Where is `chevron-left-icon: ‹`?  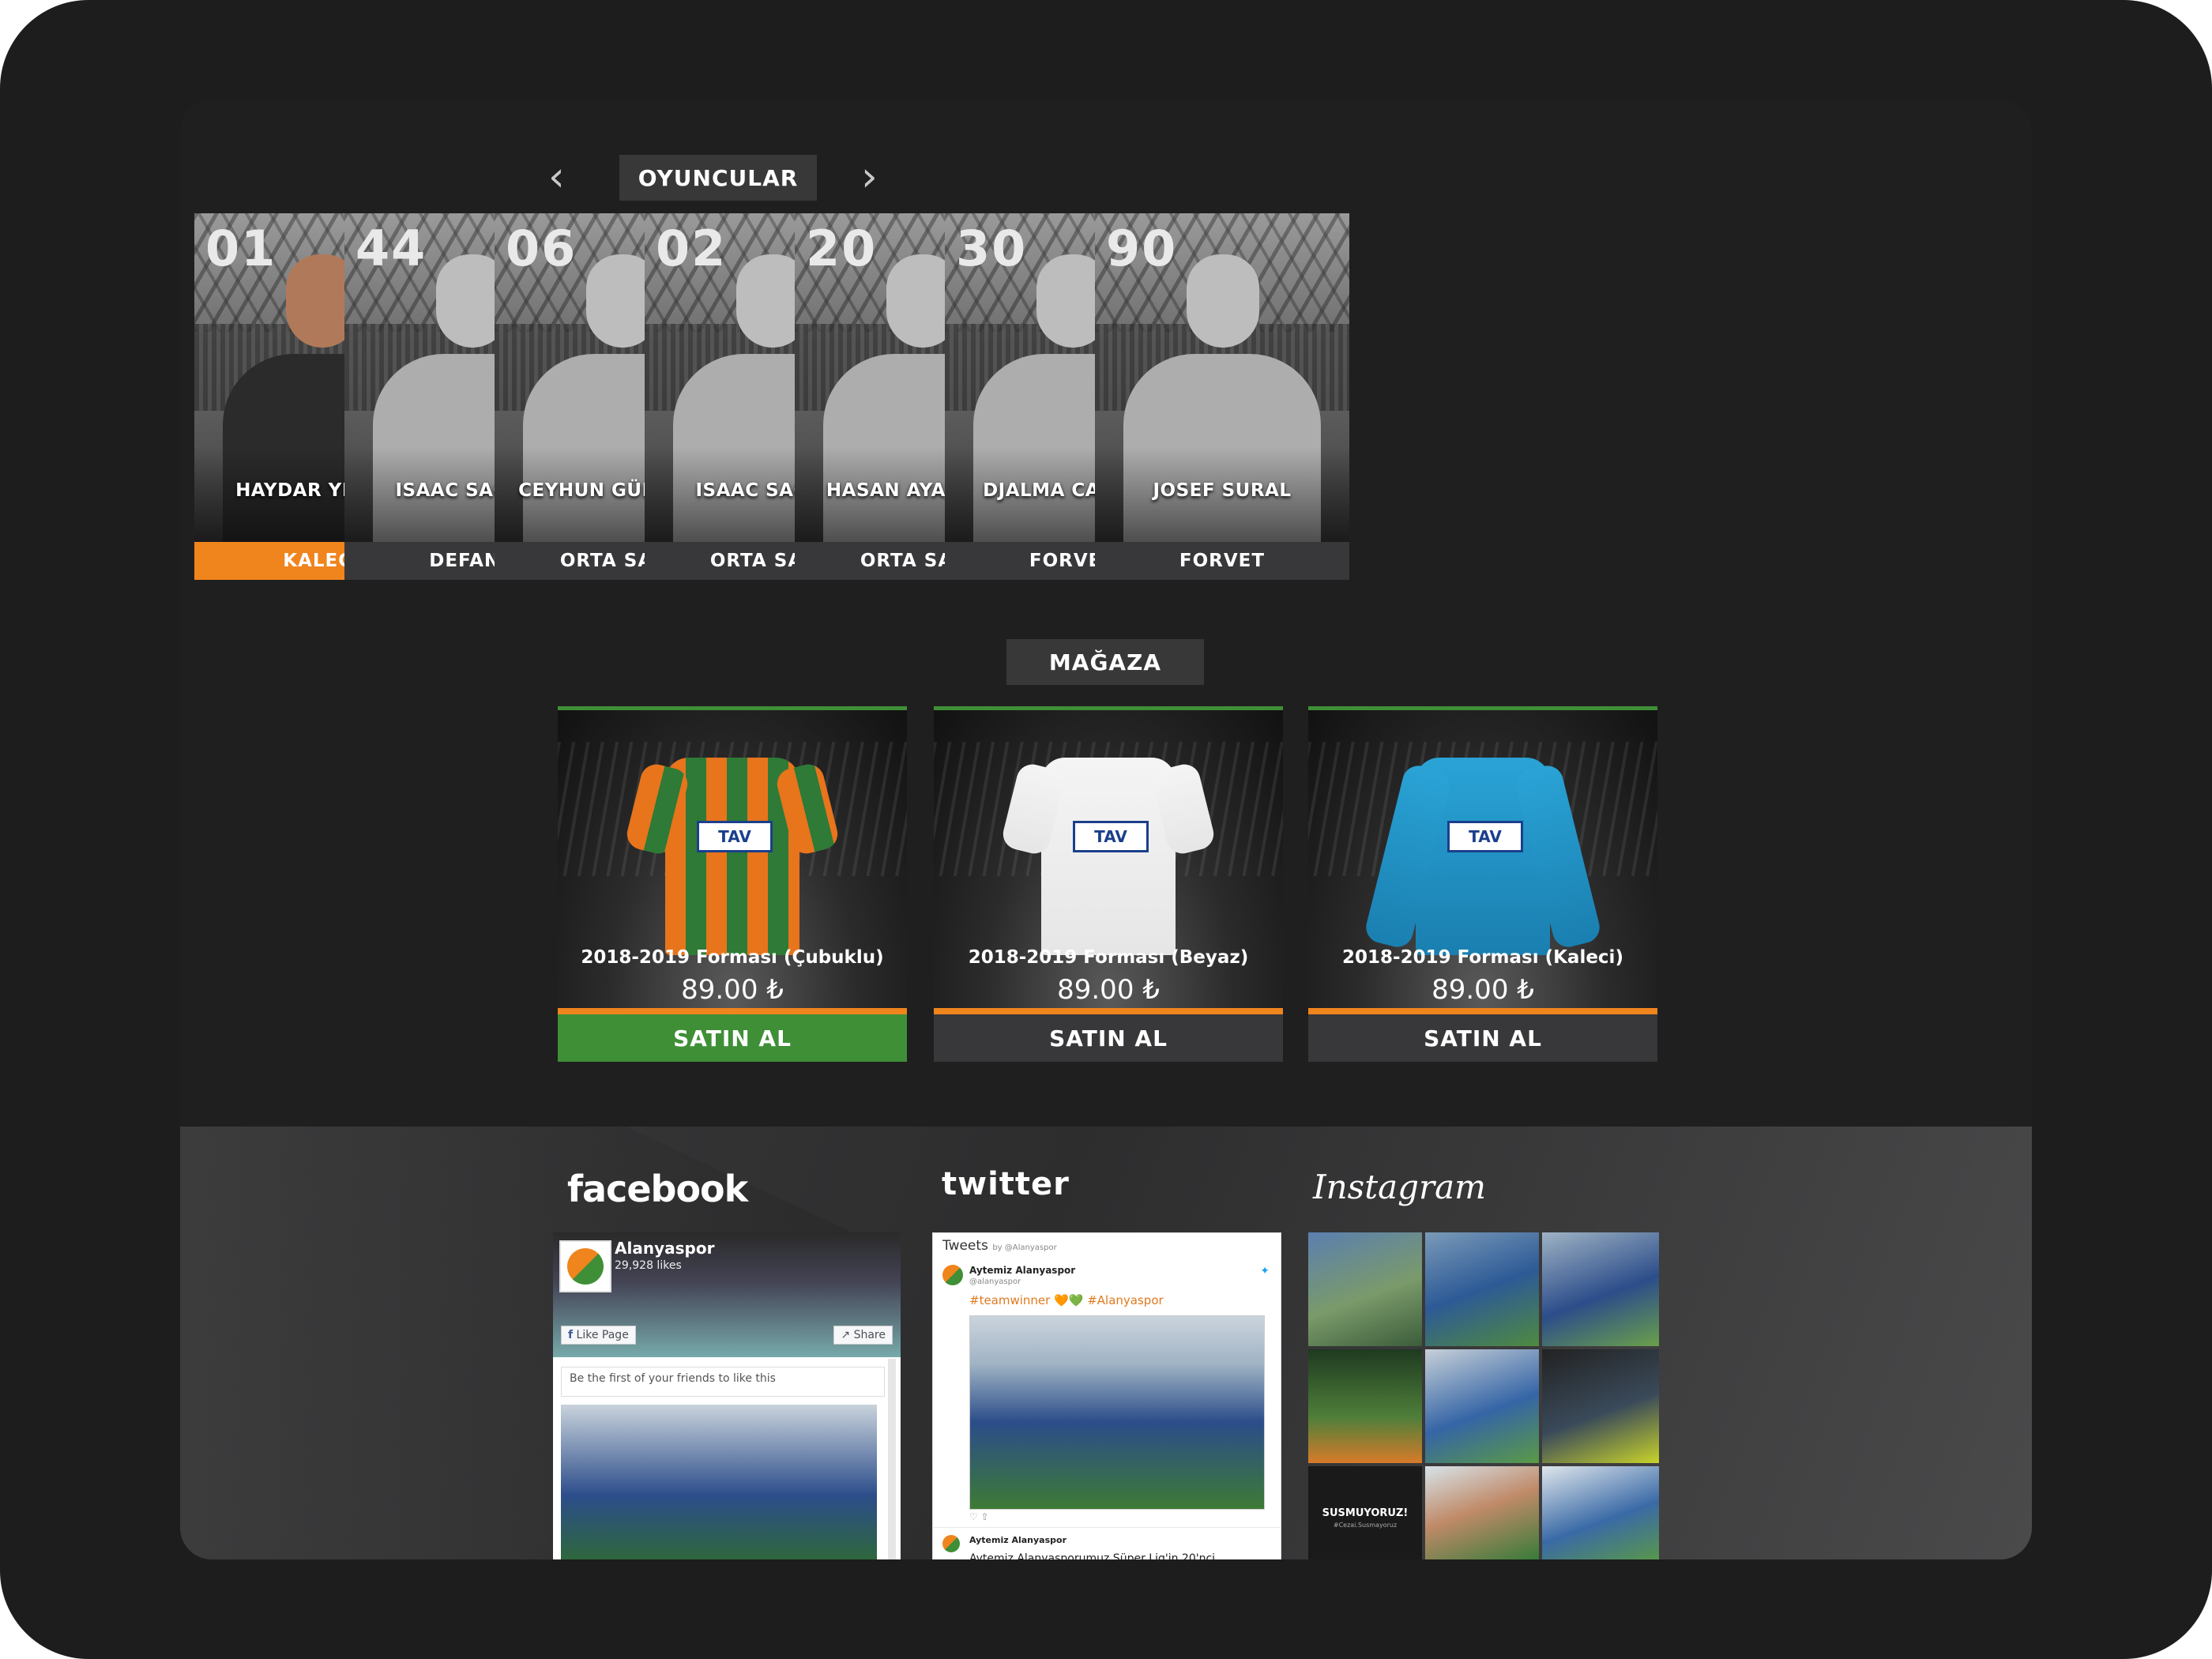
chevron-left-icon: ‹ is located at coordinates (556, 177).